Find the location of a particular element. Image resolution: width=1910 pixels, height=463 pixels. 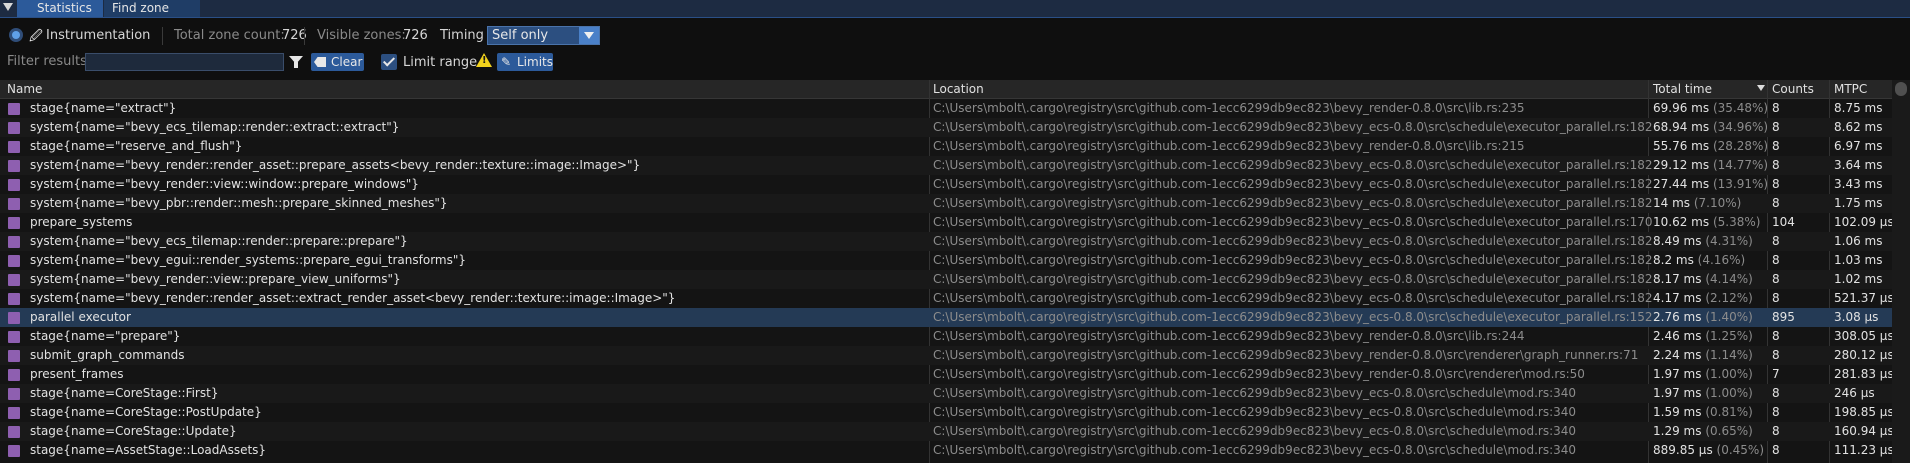

zone-total-time: 27.44 ms (13.91%) is located at coordinates (1710, 184).